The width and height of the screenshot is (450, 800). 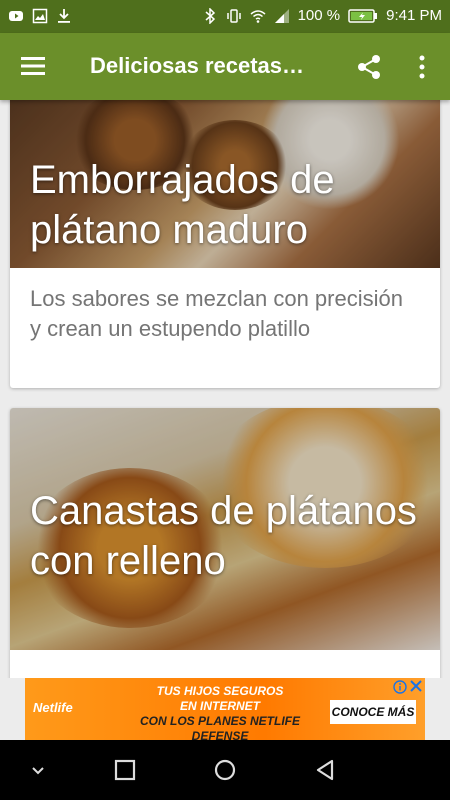 I want to click on recipe-title: Canastas de plátanos con relleno, so click(x=223, y=536).